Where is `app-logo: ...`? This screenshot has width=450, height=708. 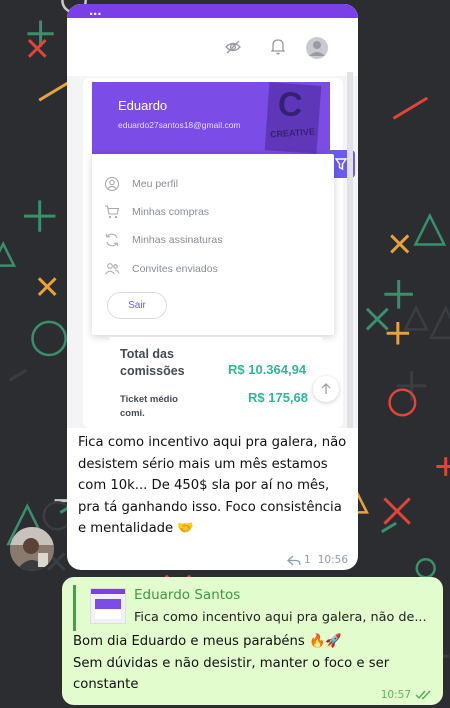 app-logo: ... is located at coordinates (95, 11).